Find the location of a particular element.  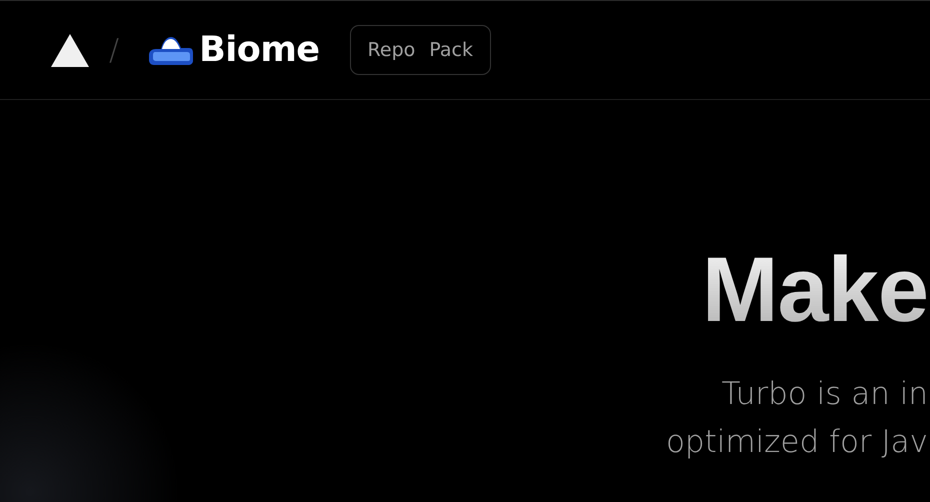

cloud-logo-icon is located at coordinates (171, 50).